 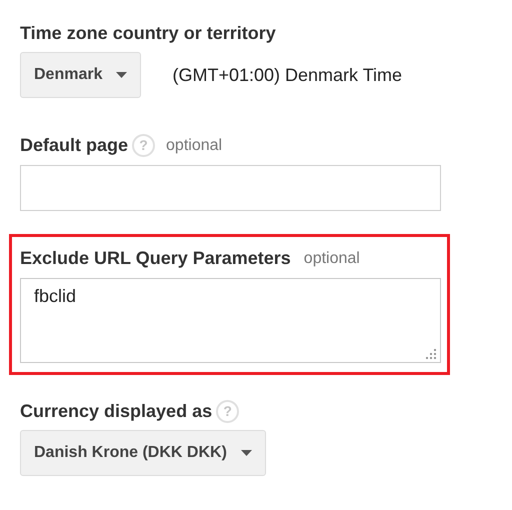 I want to click on field-label: Time zone country or territory, so click(x=148, y=33).